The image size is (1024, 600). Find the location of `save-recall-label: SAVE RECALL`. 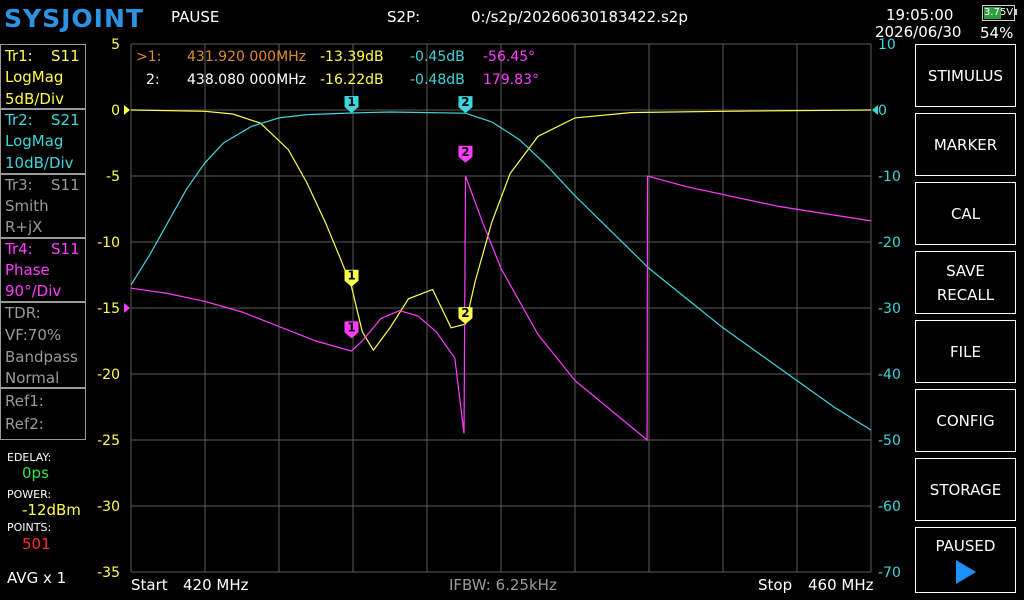

save-recall-label: SAVE RECALL is located at coordinates (965, 282).